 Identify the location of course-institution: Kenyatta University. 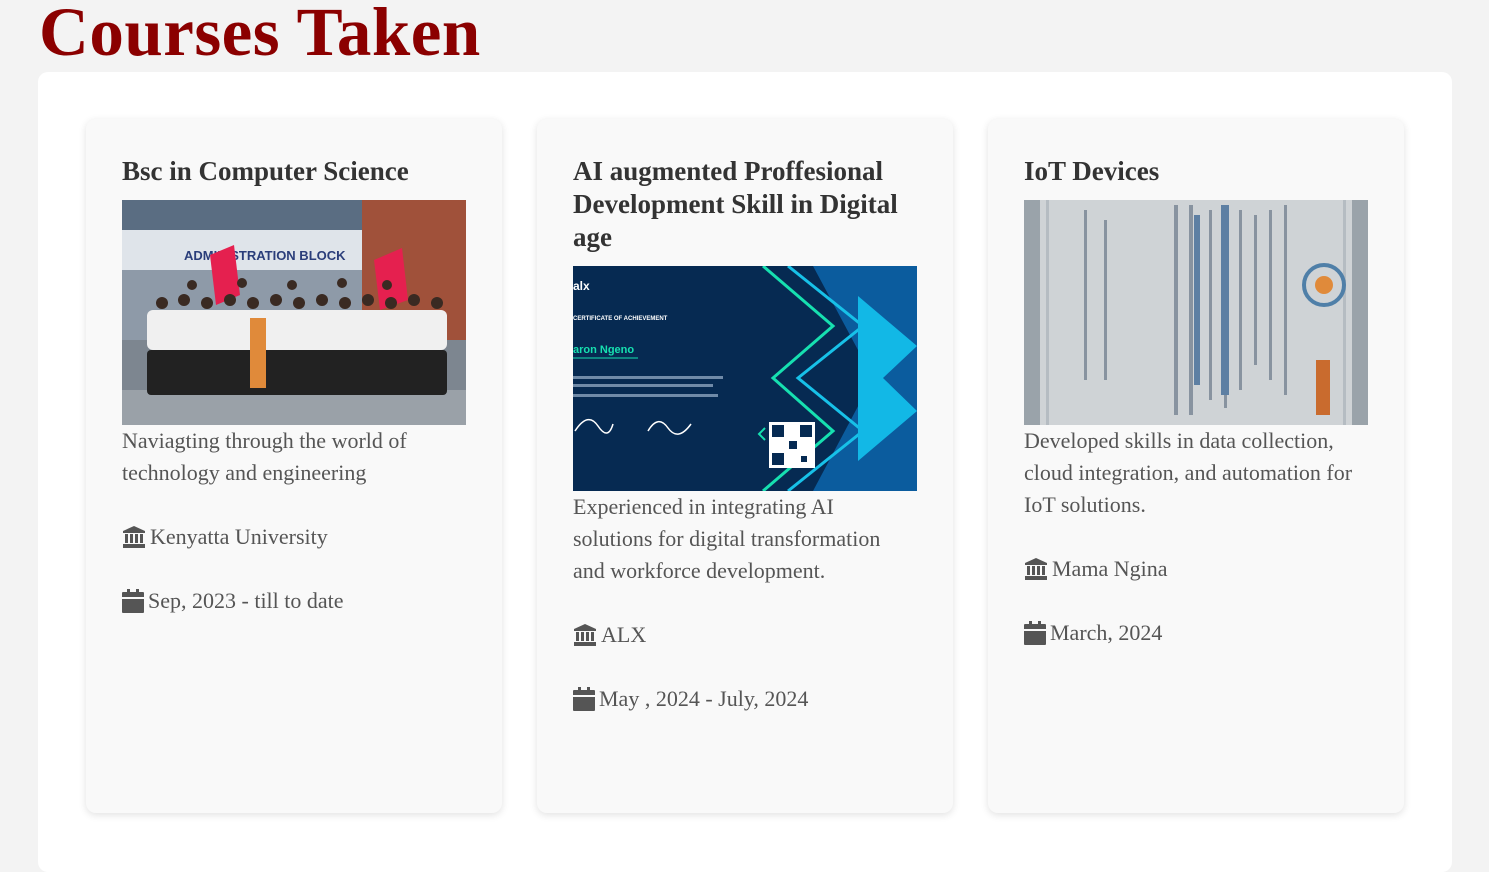
(294, 537).